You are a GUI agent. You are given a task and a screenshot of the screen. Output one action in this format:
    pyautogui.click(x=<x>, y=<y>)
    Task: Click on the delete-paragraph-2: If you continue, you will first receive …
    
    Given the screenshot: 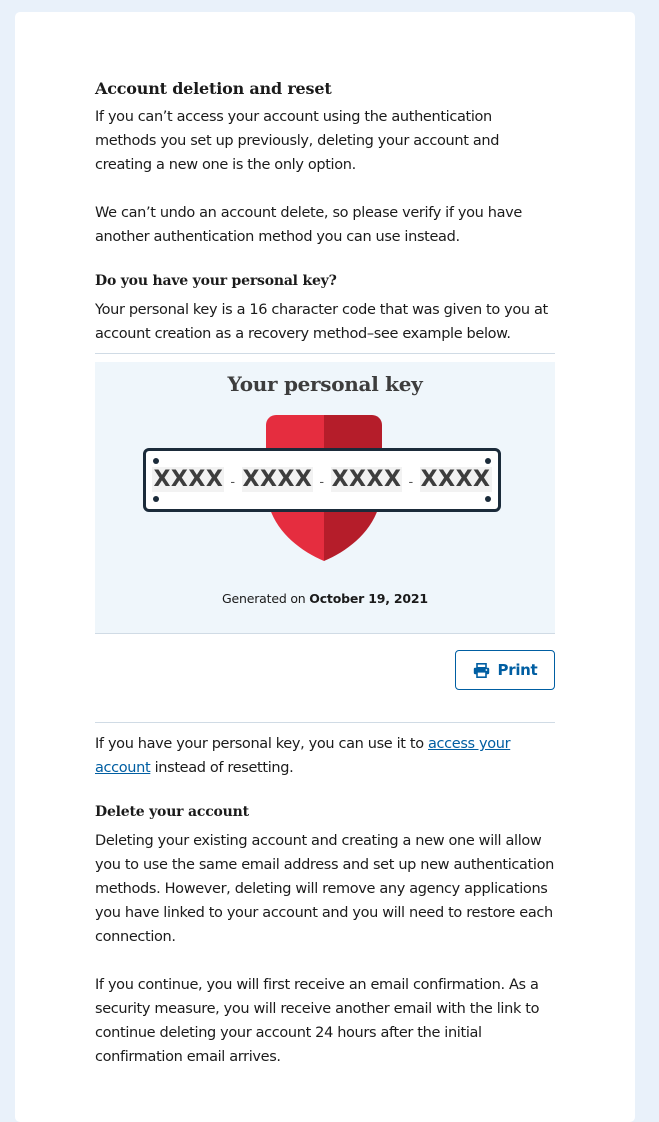 What is the action you would take?
    pyautogui.click(x=317, y=1021)
    